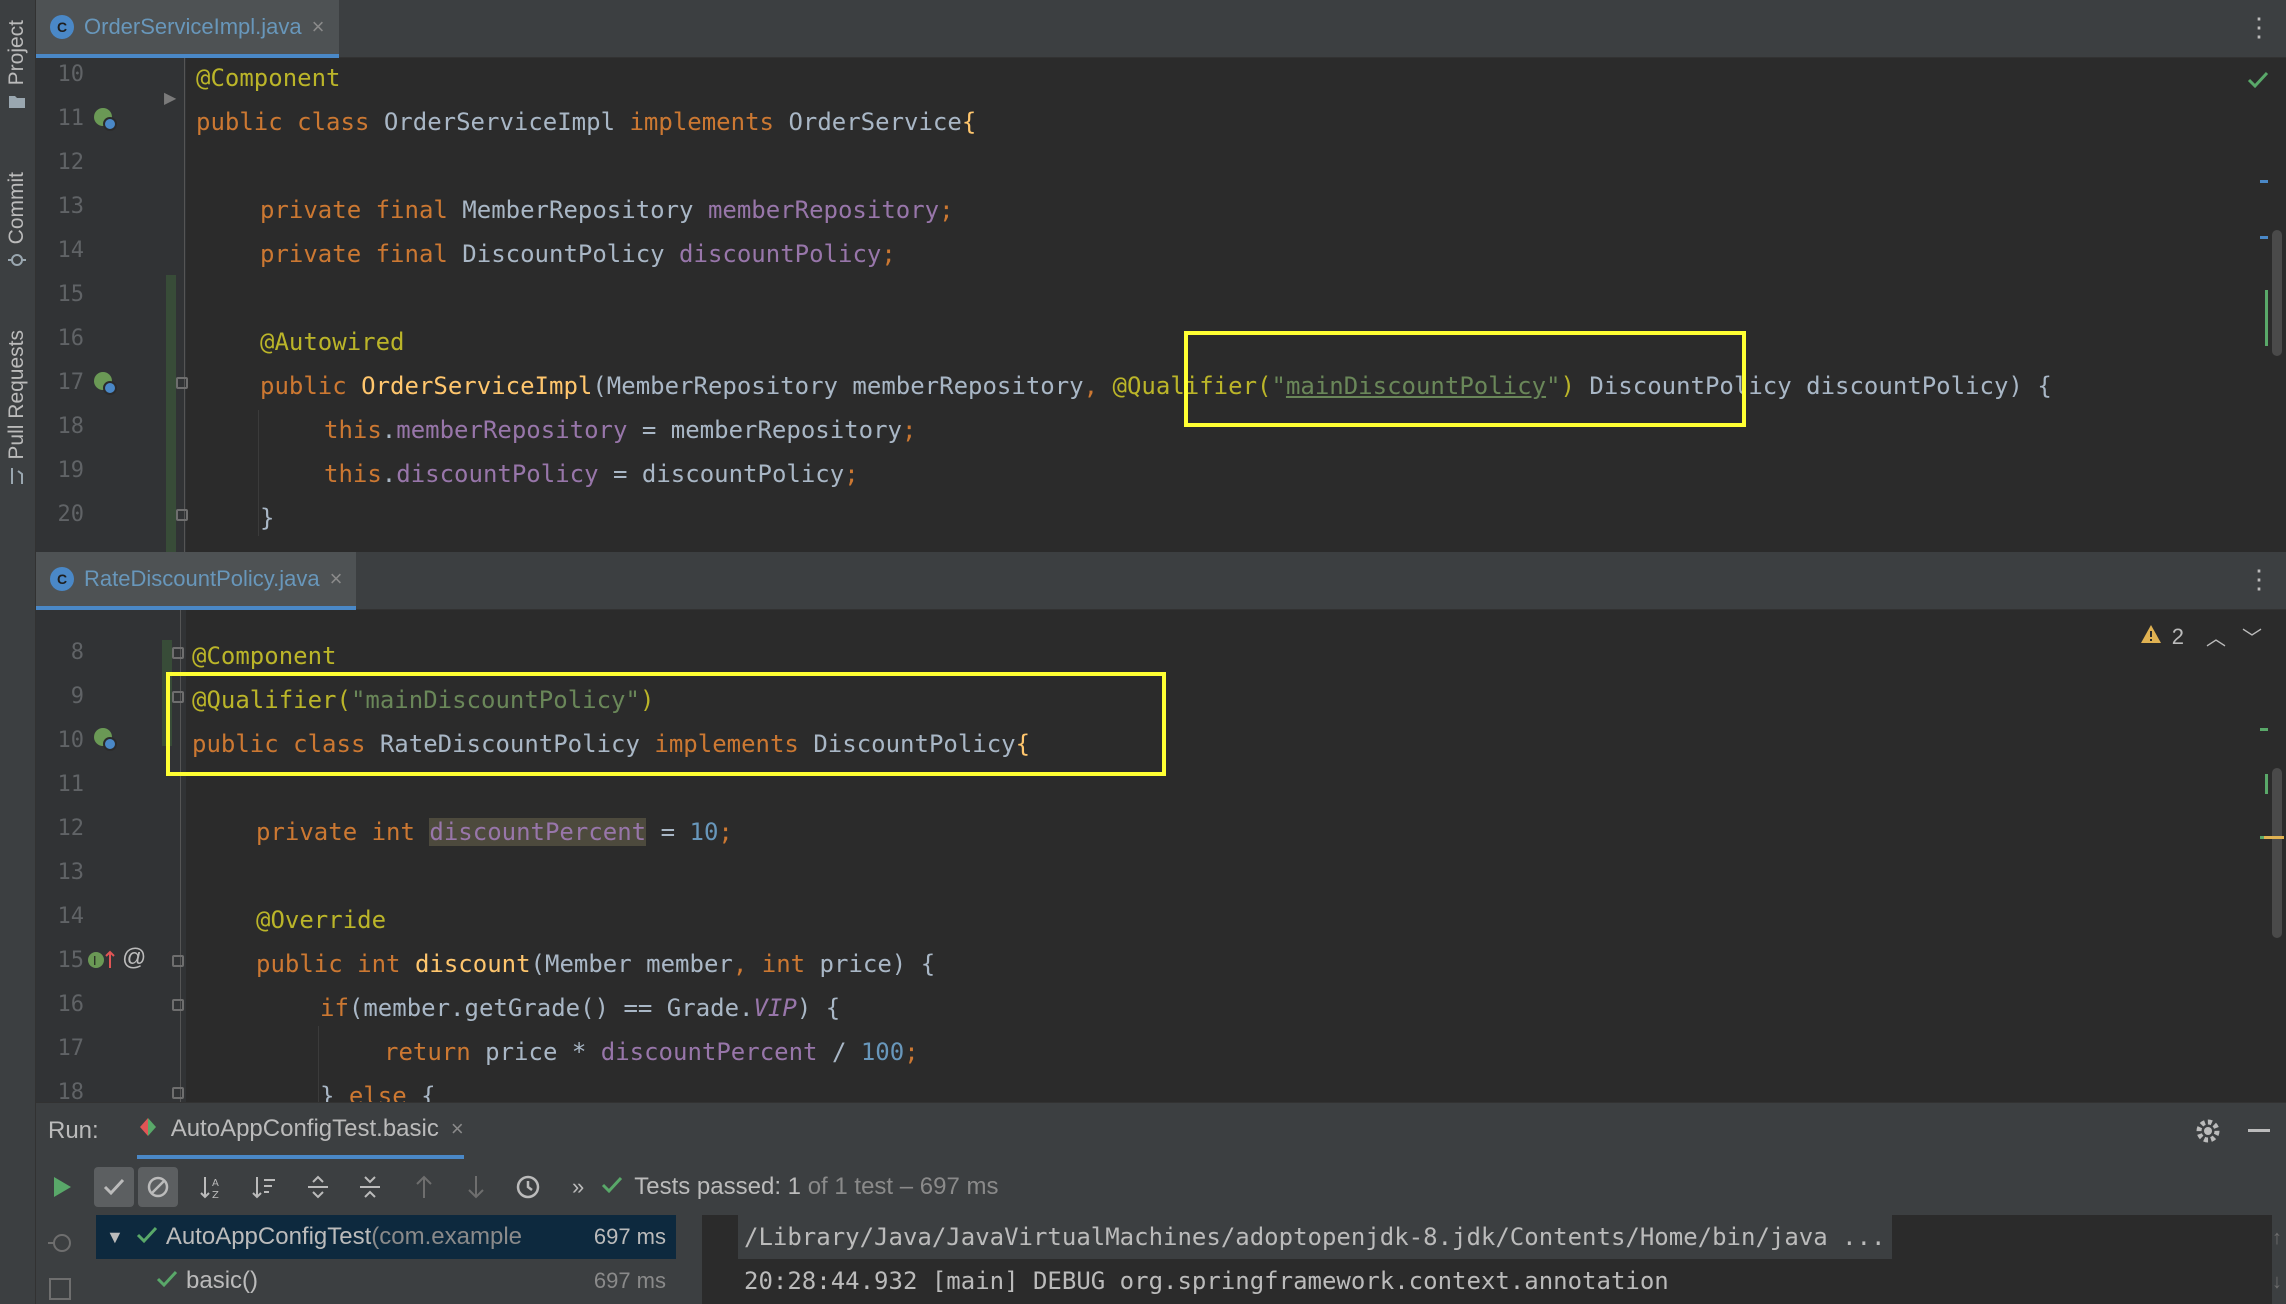 The image size is (2286, 1304). Describe the element at coordinates (370, 1187) in the screenshot. I see `collapse-all-icon` at that location.